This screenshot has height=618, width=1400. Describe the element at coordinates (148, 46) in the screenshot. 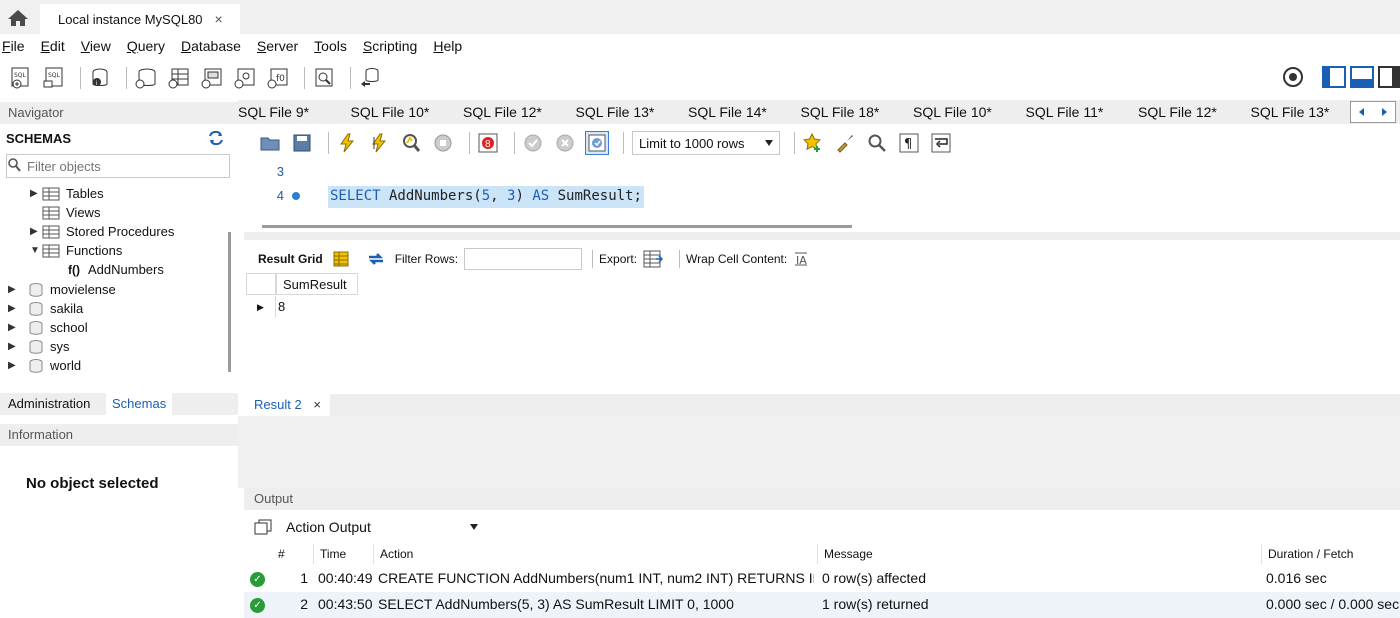

I see `menu-query: Query` at that location.